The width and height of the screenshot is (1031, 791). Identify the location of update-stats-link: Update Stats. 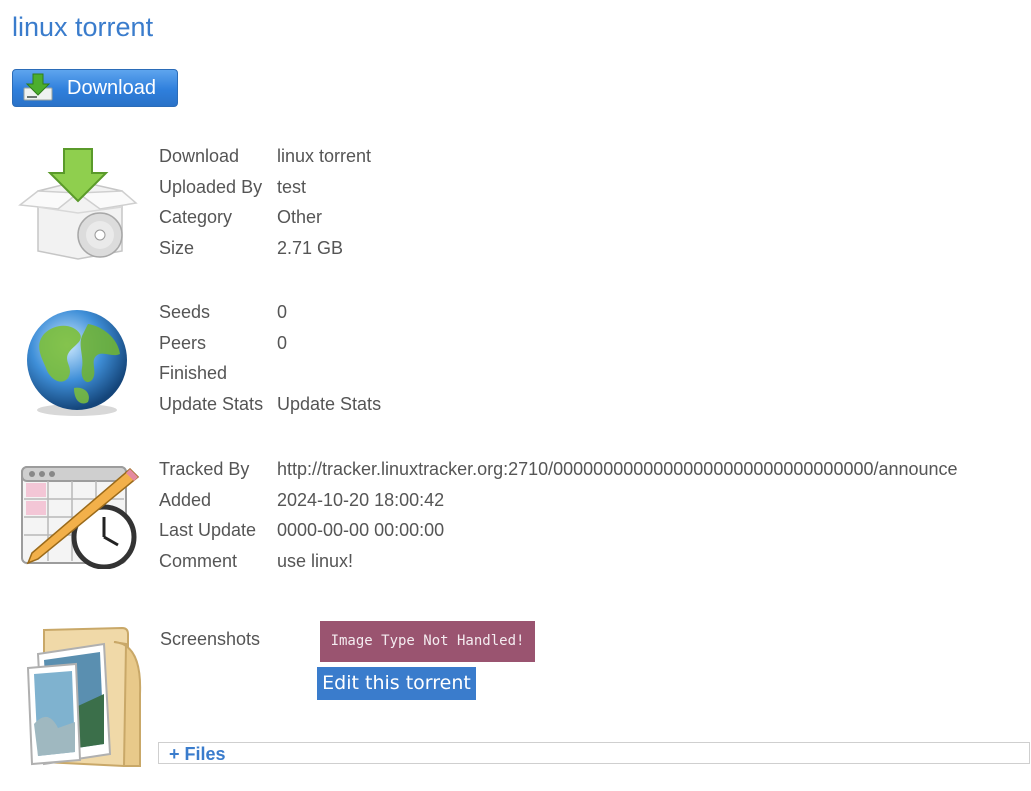
(329, 404).